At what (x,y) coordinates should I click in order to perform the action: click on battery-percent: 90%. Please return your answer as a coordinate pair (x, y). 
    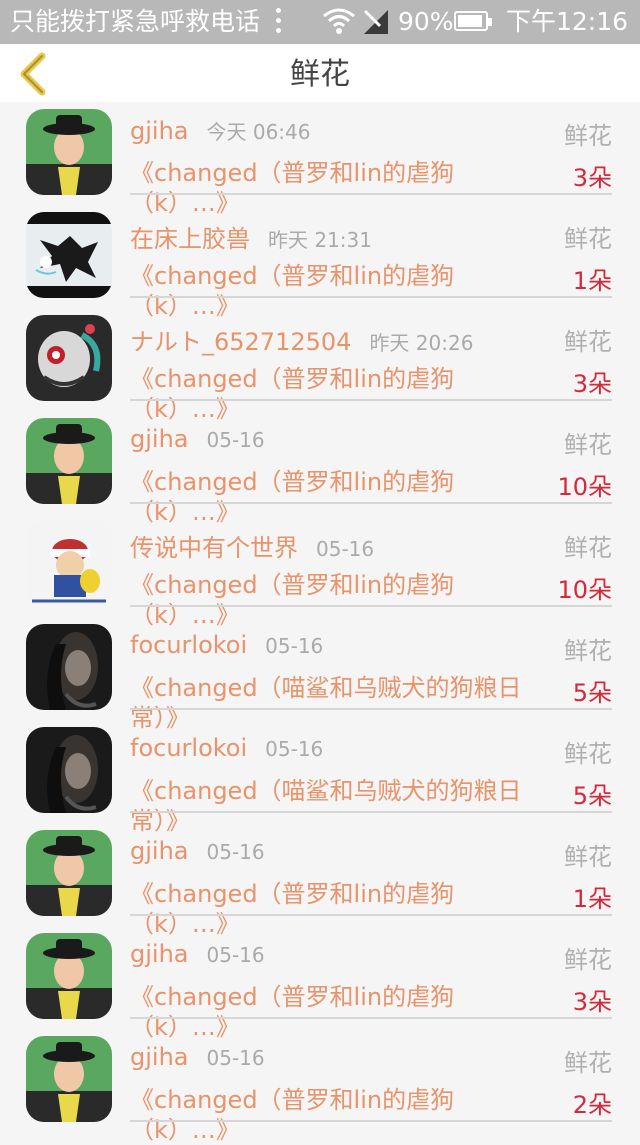
    Looking at the image, I should click on (426, 21).